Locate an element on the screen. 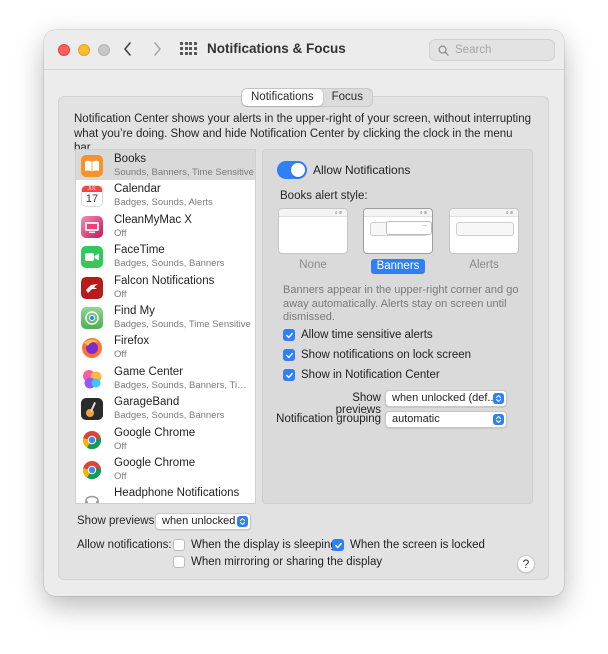 The image size is (608, 654). tab-notifications: Notifications is located at coordinates (282, 97).